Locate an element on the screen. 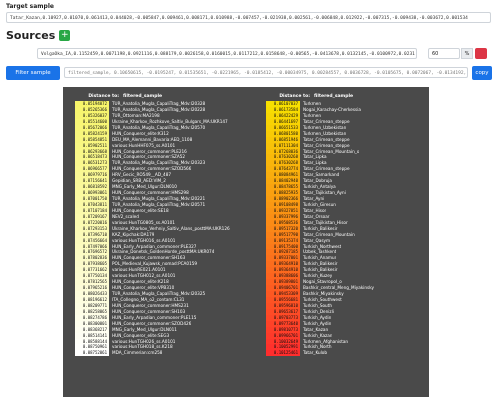  remove-source-button is located at coordinates (481, 53).